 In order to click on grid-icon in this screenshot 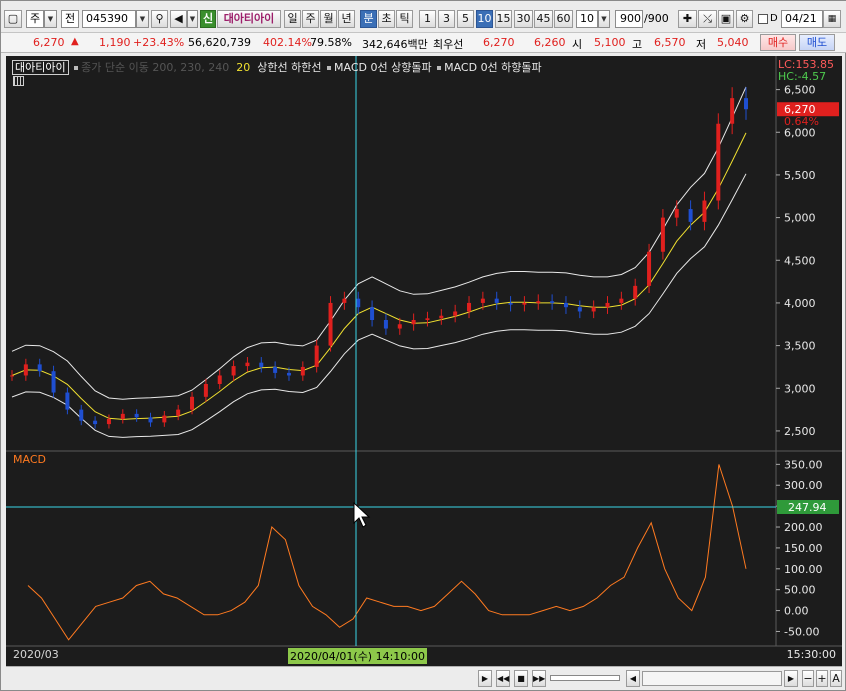, I will do `click(18, 81)`.